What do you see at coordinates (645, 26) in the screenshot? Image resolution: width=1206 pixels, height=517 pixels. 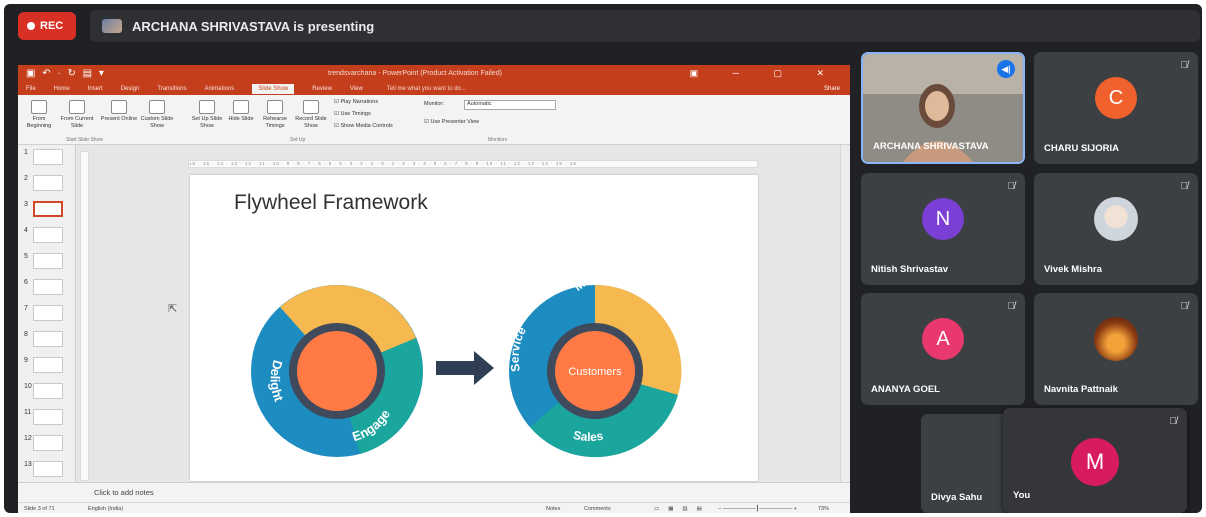 I see `presenting-banner: ARCHANA SHRIVASTAVA is presenting` at bounding box center [645, 26].